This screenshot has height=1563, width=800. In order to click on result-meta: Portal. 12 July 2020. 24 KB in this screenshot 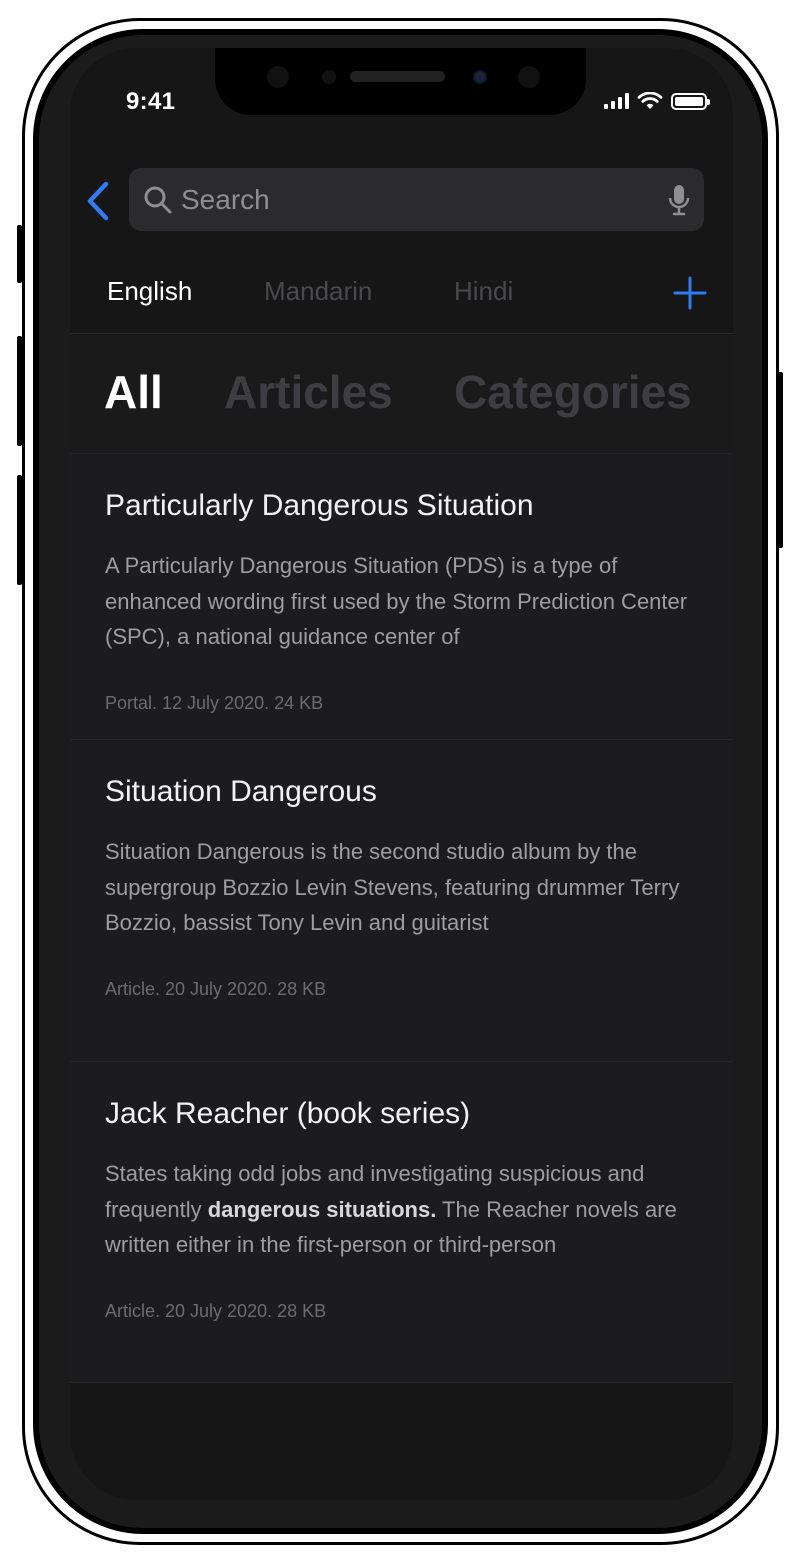, I will do `click(214, 702)`.